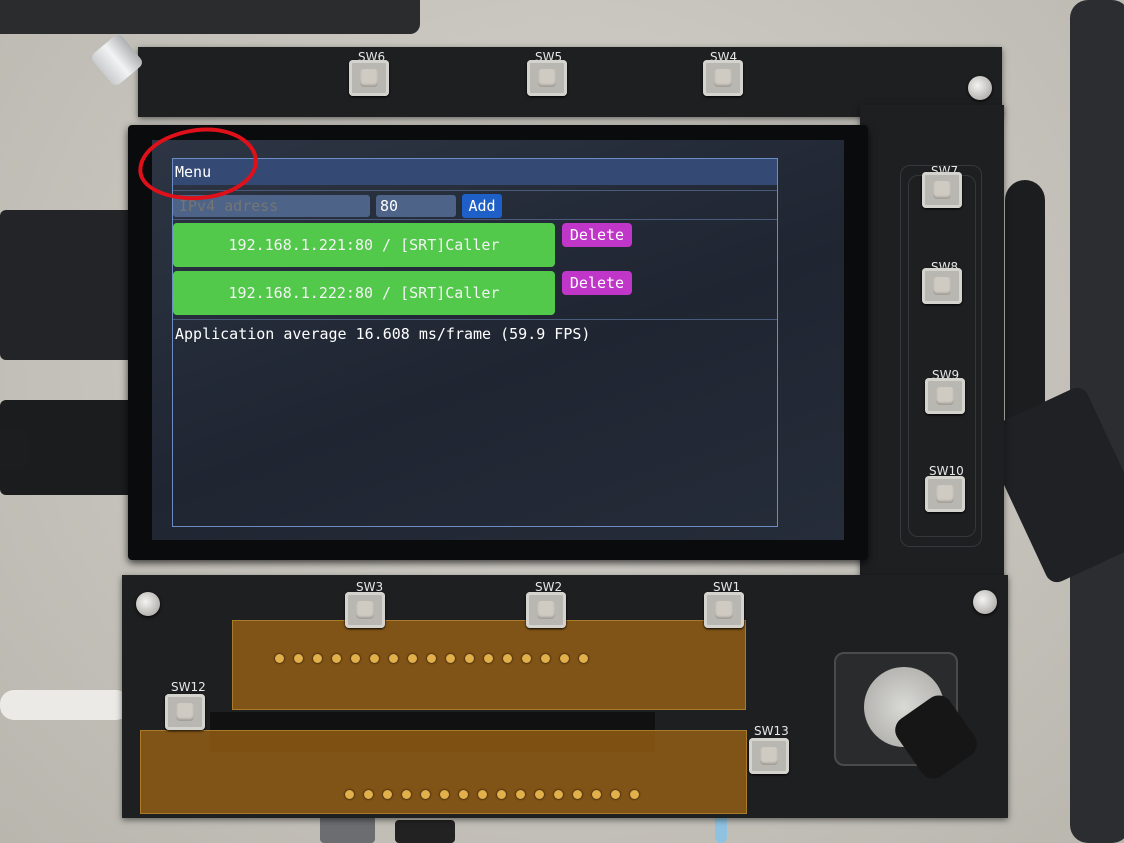 The height and width of the screenshot is (843, 1124). I want to click on sw13-label: SW13, so click(771, 731).